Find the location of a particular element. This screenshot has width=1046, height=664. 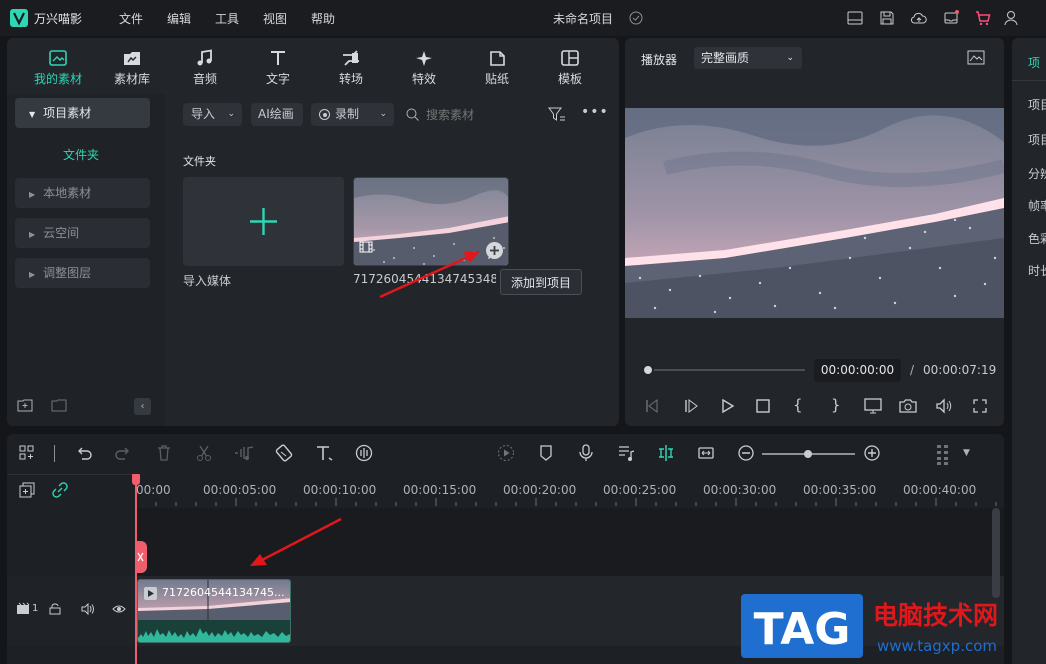

cloud-upload-icon is located at coordinates (919, 18).